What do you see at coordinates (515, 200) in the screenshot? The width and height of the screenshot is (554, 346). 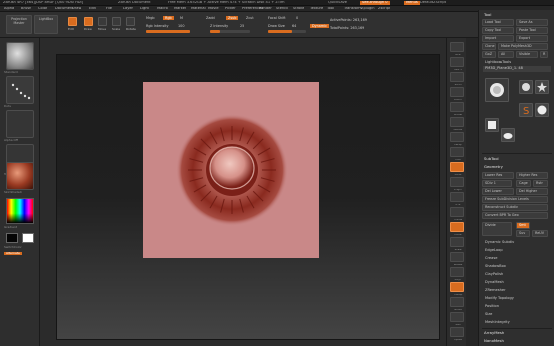 I see `freeze-subdiv-button: Freeze SubDivision Levels` at bounding box center [515, 200].